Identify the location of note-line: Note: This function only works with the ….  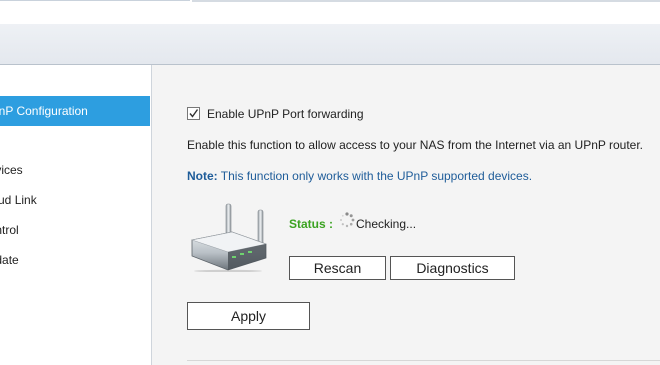
(359, 176).